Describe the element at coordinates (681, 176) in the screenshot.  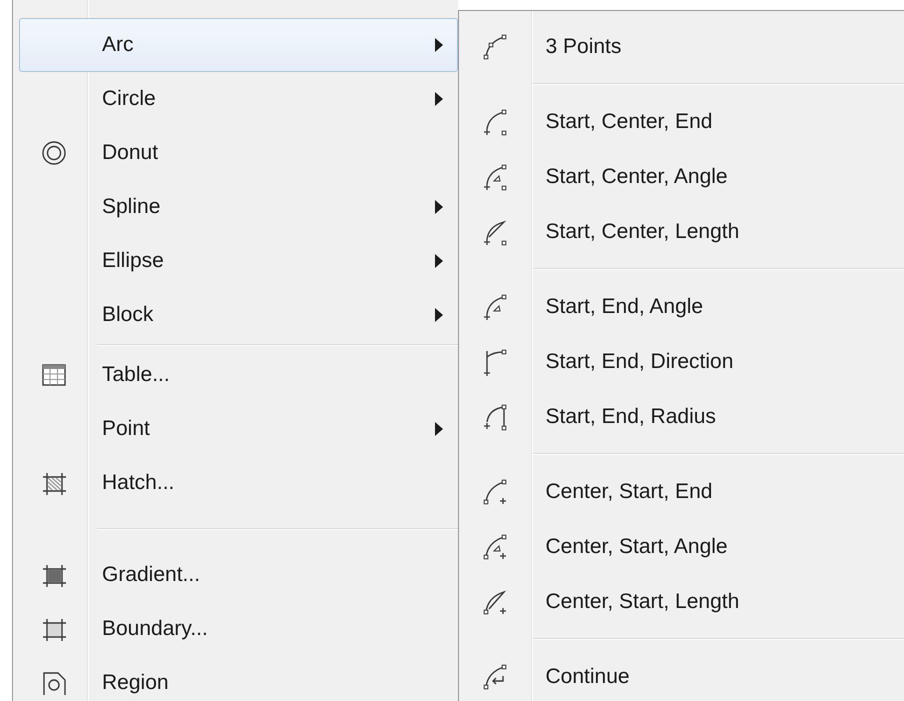
I see `submenu-item: Start, Center, Angle` at that location.